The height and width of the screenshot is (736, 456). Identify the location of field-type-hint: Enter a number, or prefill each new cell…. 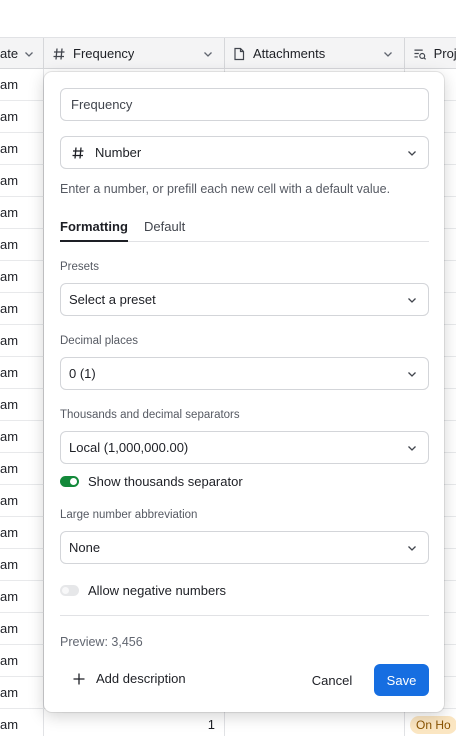
(225, 189).